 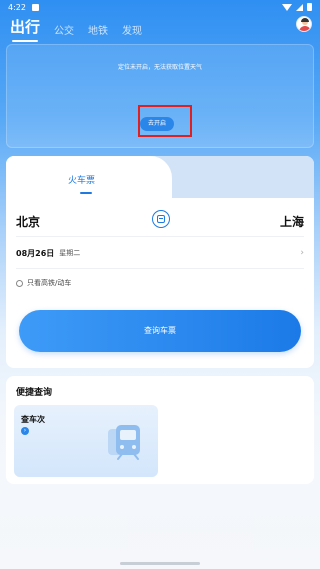 What do you see at coordinates (25, 29) in the screenshot?
I see `tab-travel: 出行` at bounding box center [25, 29].